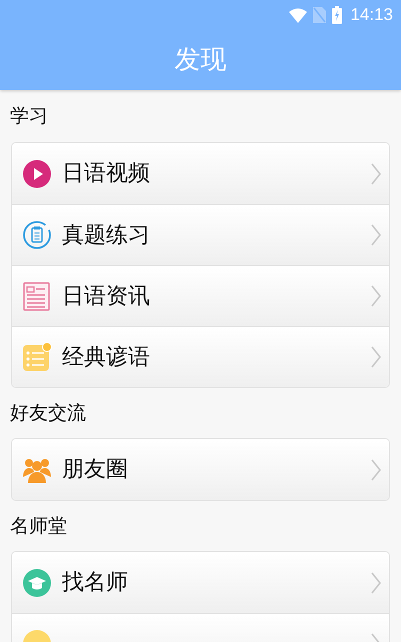 The width and height of the screenshot is (401, 642). I want to click on status-time: 14:13, so click(371, 15).